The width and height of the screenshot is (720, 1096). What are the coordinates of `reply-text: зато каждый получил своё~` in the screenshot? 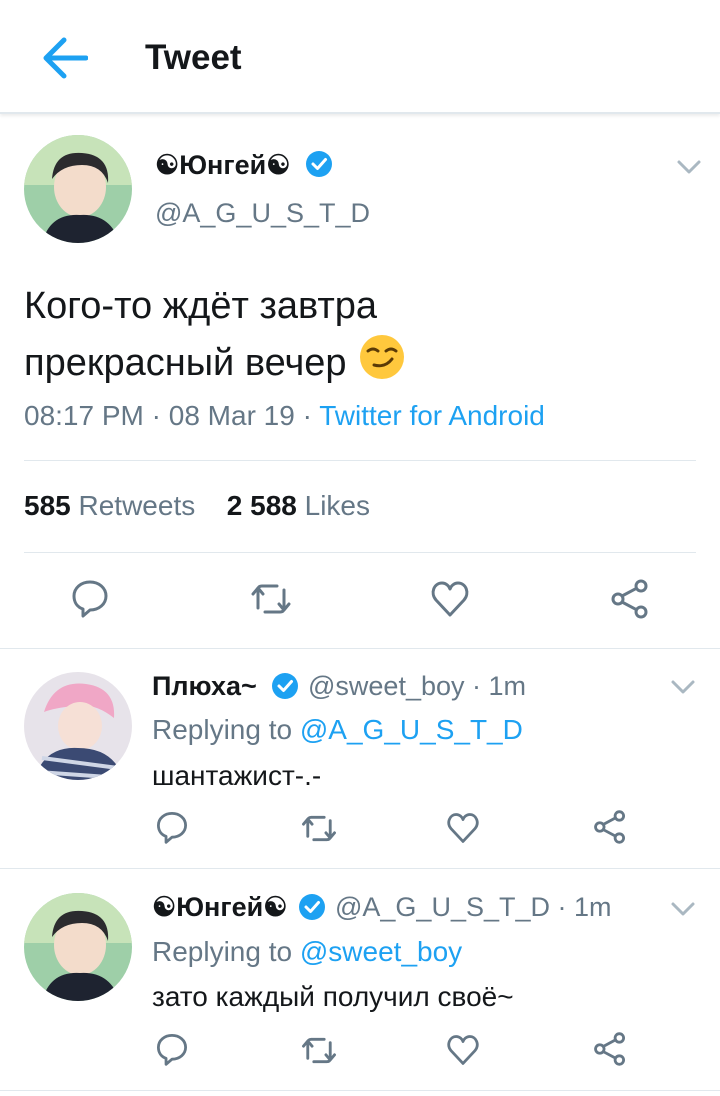 It's located at (333, 996).